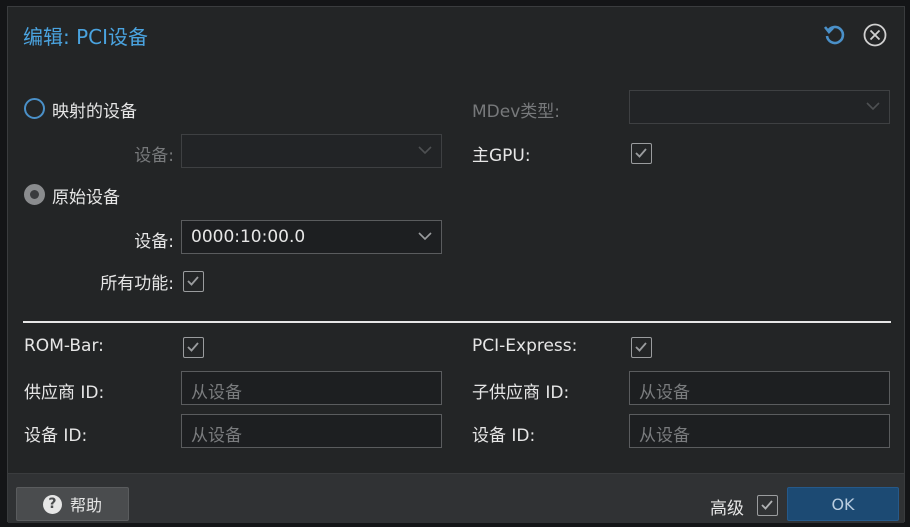  What do you see at coordinates (834, 35) in the screenshot?
I see `refresh-icon` at bounding box center [834, 35].